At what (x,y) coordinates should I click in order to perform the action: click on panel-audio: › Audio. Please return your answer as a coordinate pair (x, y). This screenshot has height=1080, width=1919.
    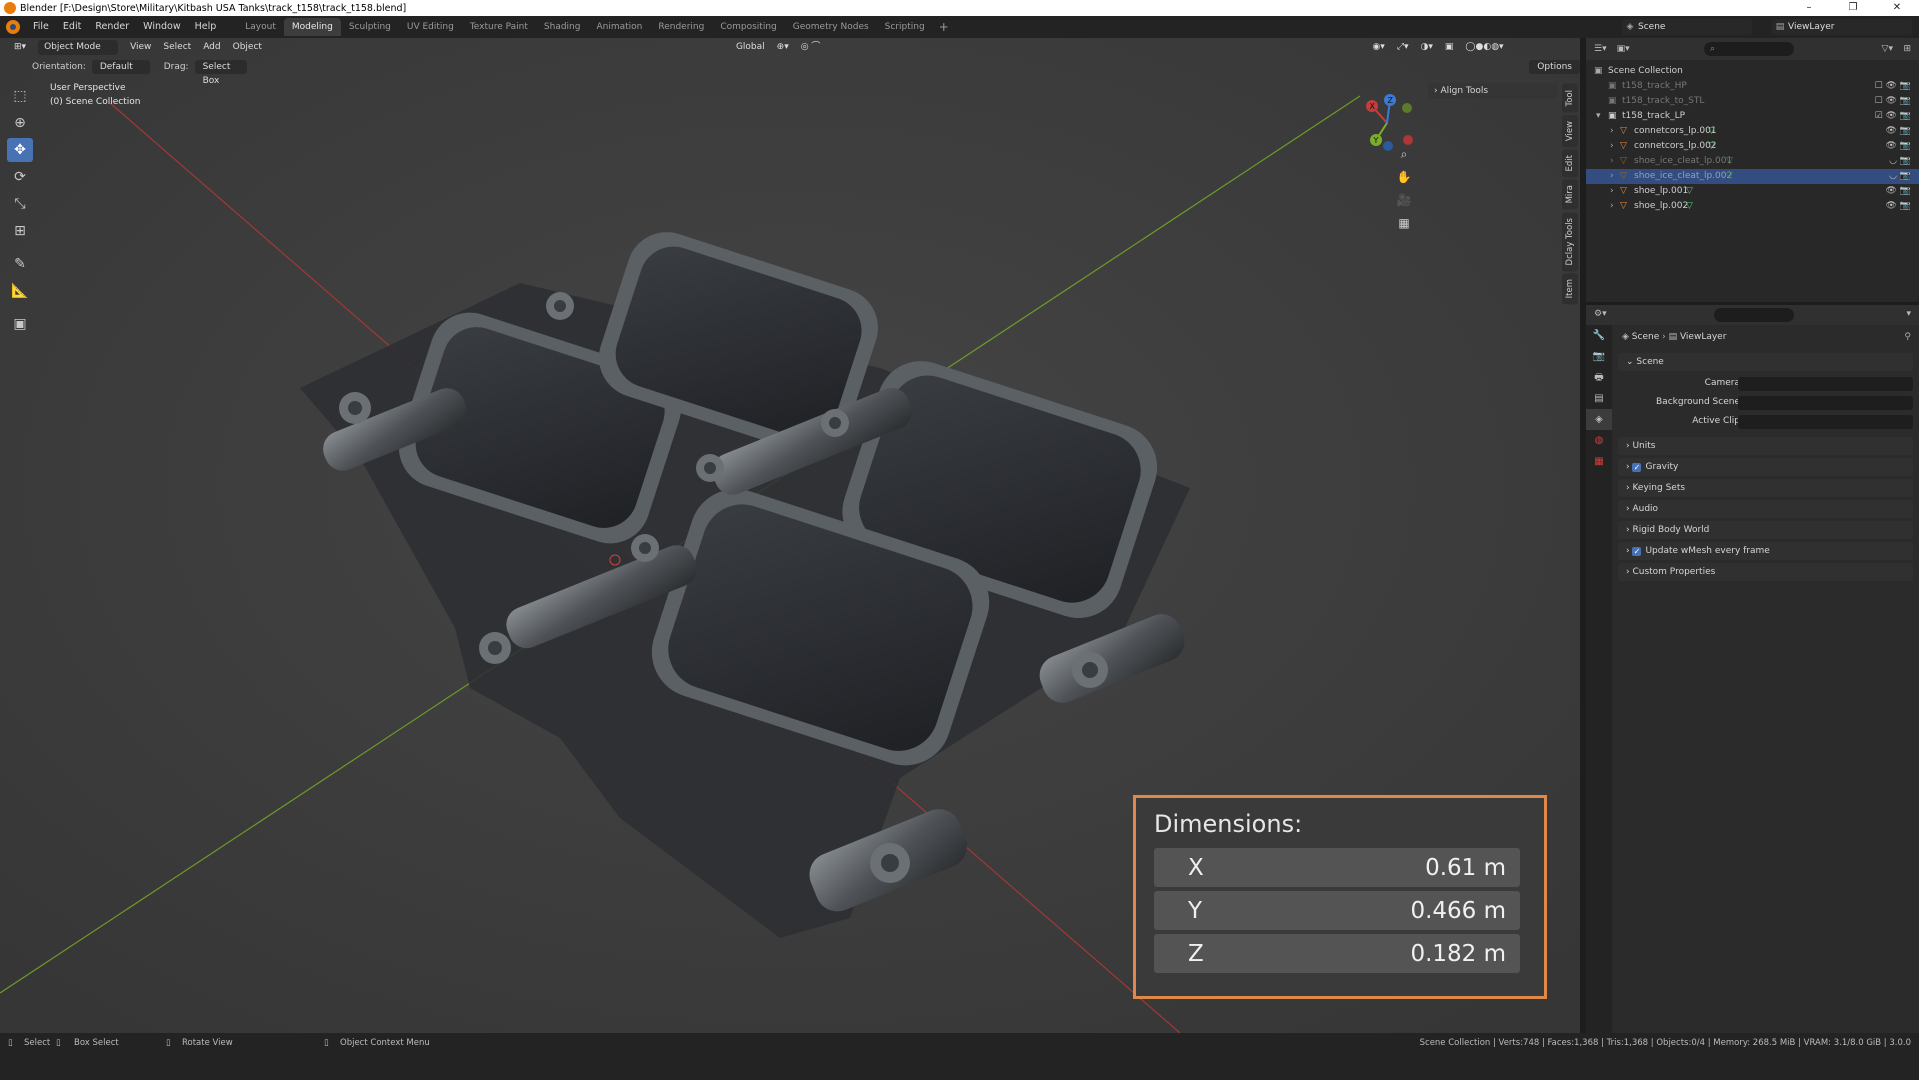
    Looking at the image, I should click on (1765, 509).